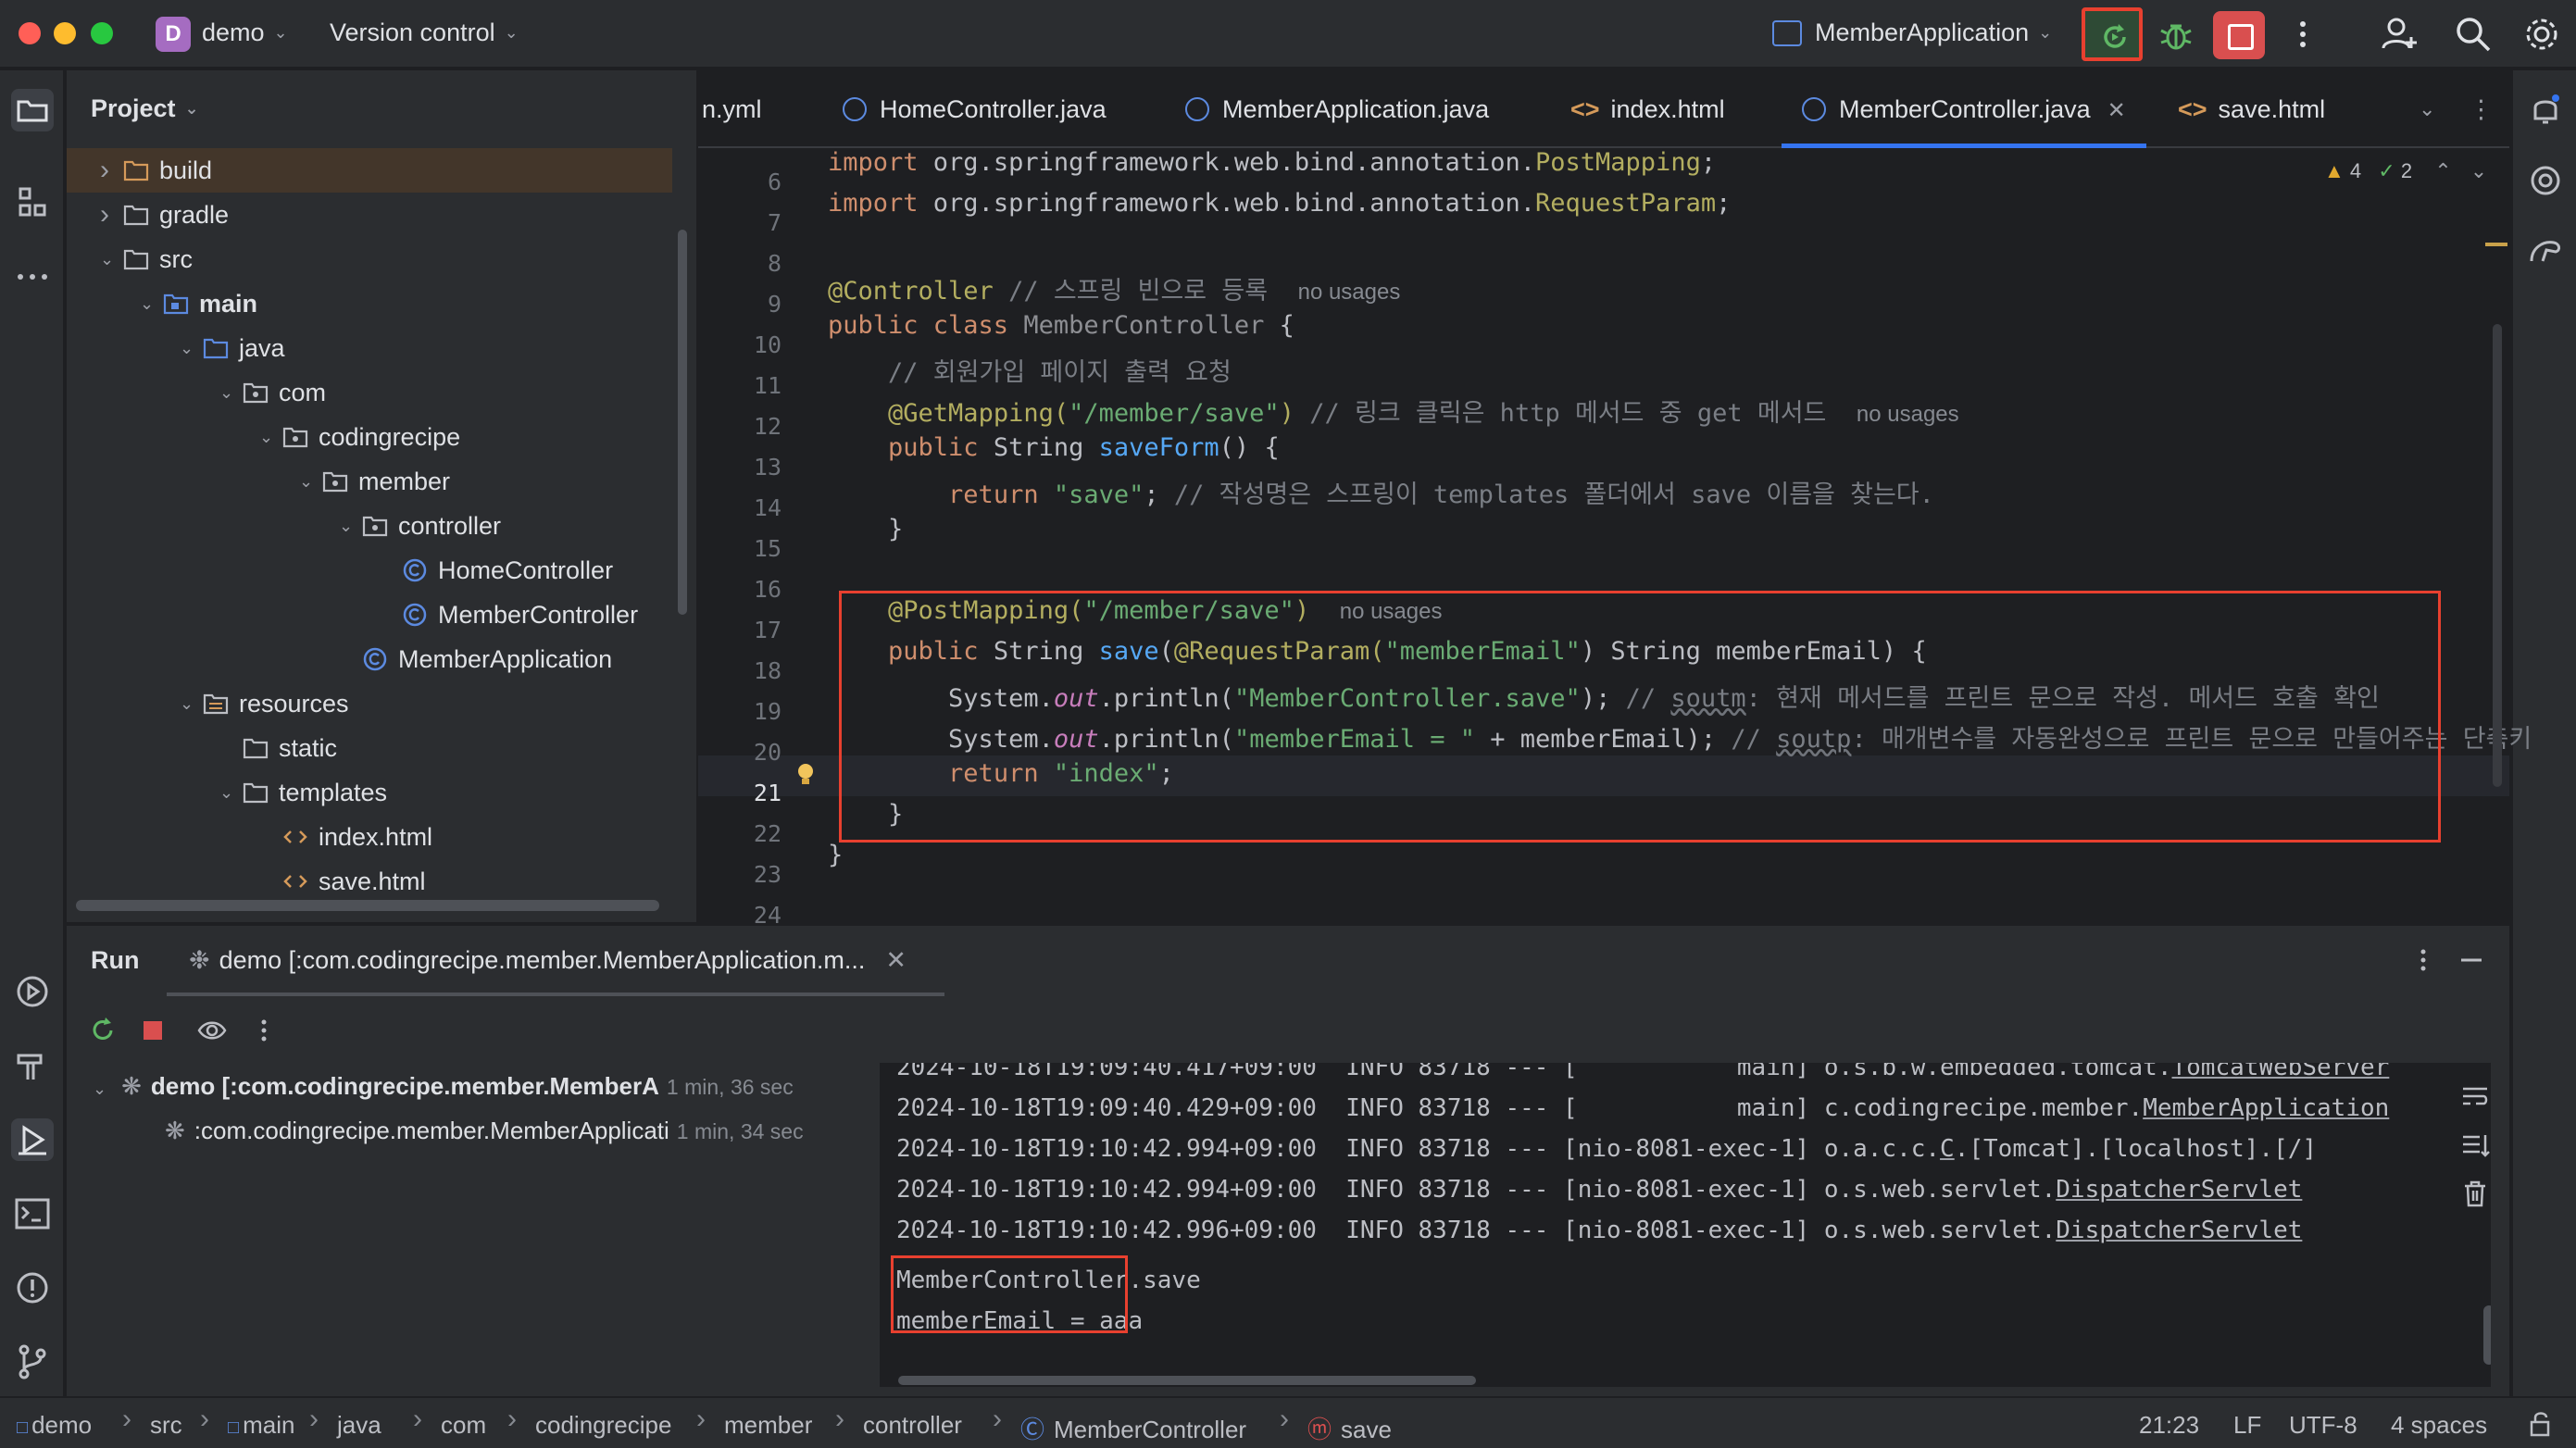 The image size is (2576, 1448). I want to click on tree-item: MemberController, so click(372, 615).